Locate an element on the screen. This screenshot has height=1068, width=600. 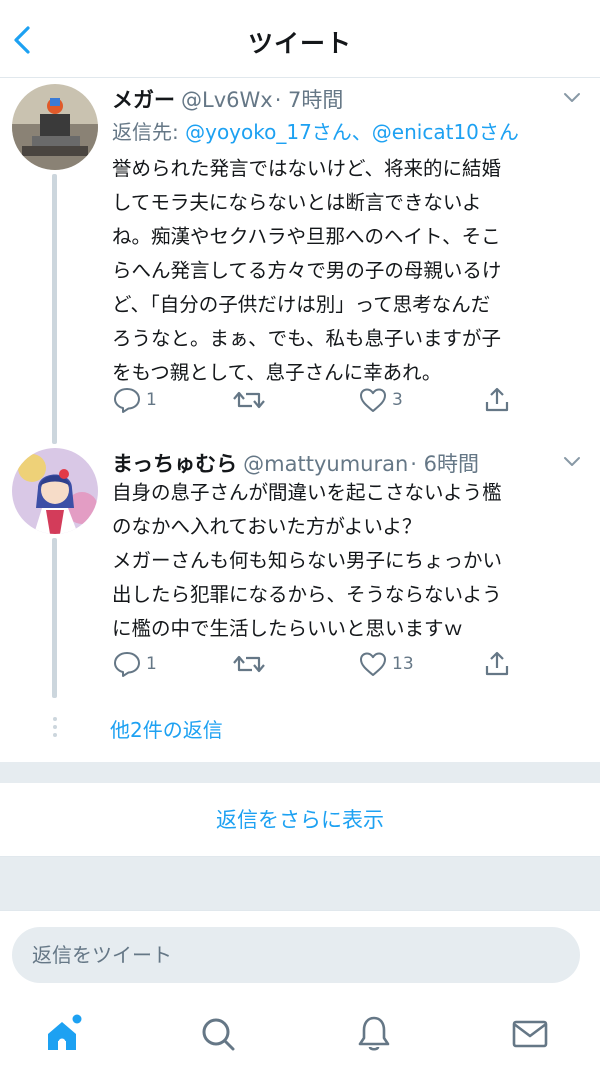
more-dots-icon is located at coordinates (55, 727).